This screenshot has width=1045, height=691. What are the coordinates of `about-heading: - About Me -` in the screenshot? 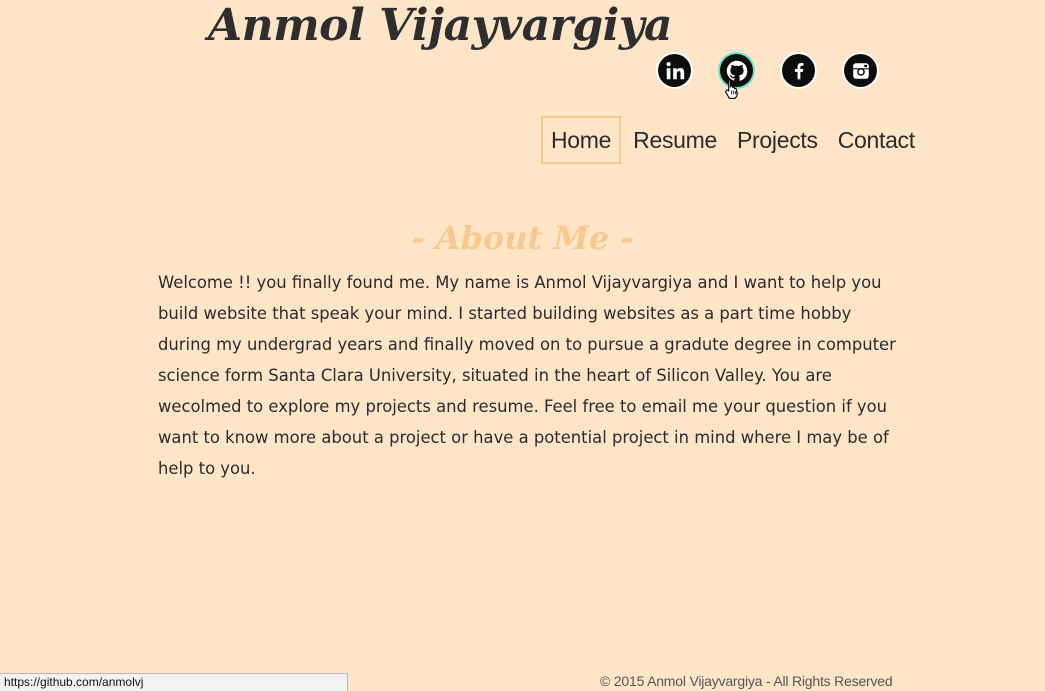 It's located at (522, 238).